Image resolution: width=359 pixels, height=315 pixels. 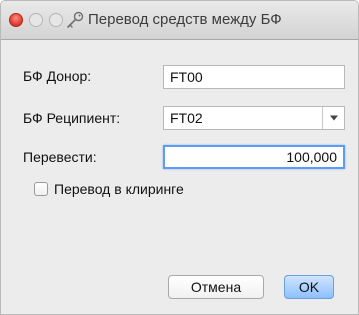 I want to click on title-bar: Перевод средств между БФ, so click(x=179, y=20).